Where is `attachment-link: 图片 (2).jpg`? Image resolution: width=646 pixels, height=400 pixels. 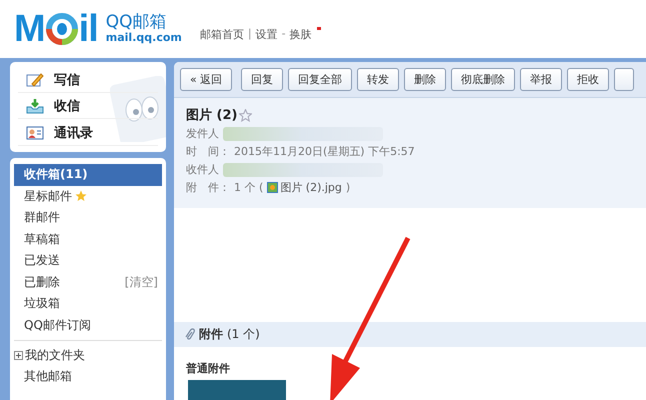
attachment-link: 图片 (2).jpg is located at coordinates (304, 188).